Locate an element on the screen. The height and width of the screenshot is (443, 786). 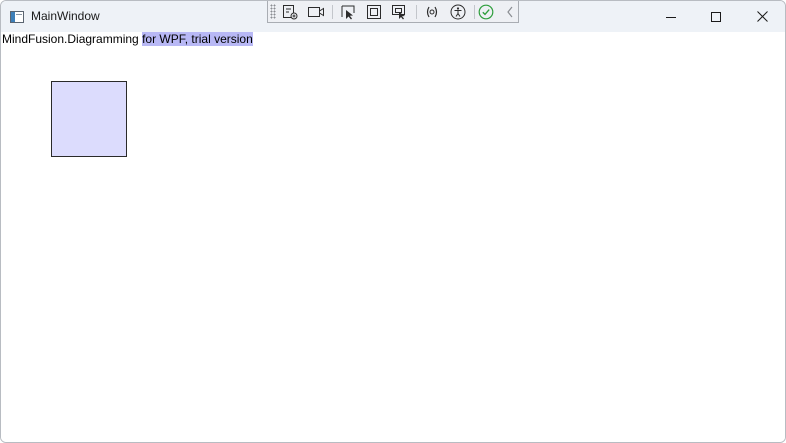
title-bar: MainWindow is located at coordinates (393, 16).